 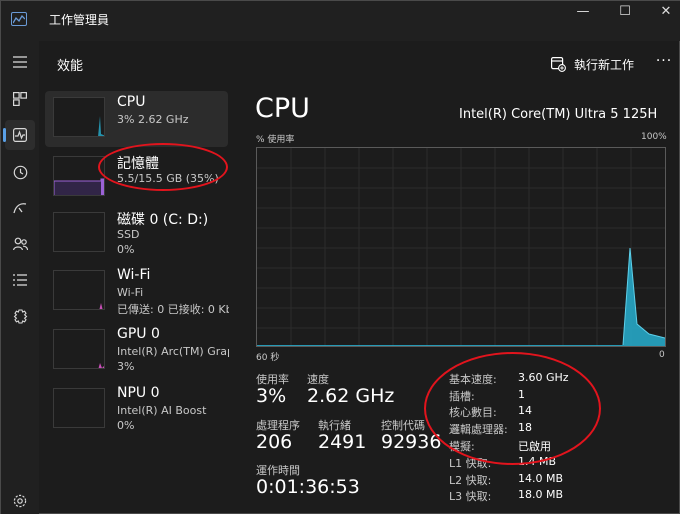 What do you see at coordinates (130, 292) in the screenshot?
I see `resource-detail: Wi-Fi` at bounding box center [130, 292].